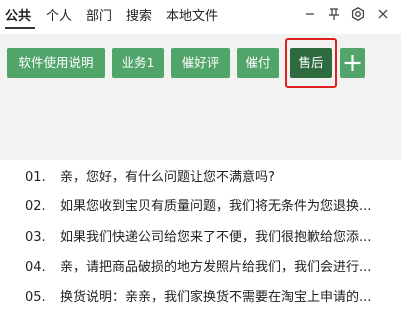  Describe the element at coordinates (99, 16) in the screenshot. I see `tab-department: 部门` at that location.